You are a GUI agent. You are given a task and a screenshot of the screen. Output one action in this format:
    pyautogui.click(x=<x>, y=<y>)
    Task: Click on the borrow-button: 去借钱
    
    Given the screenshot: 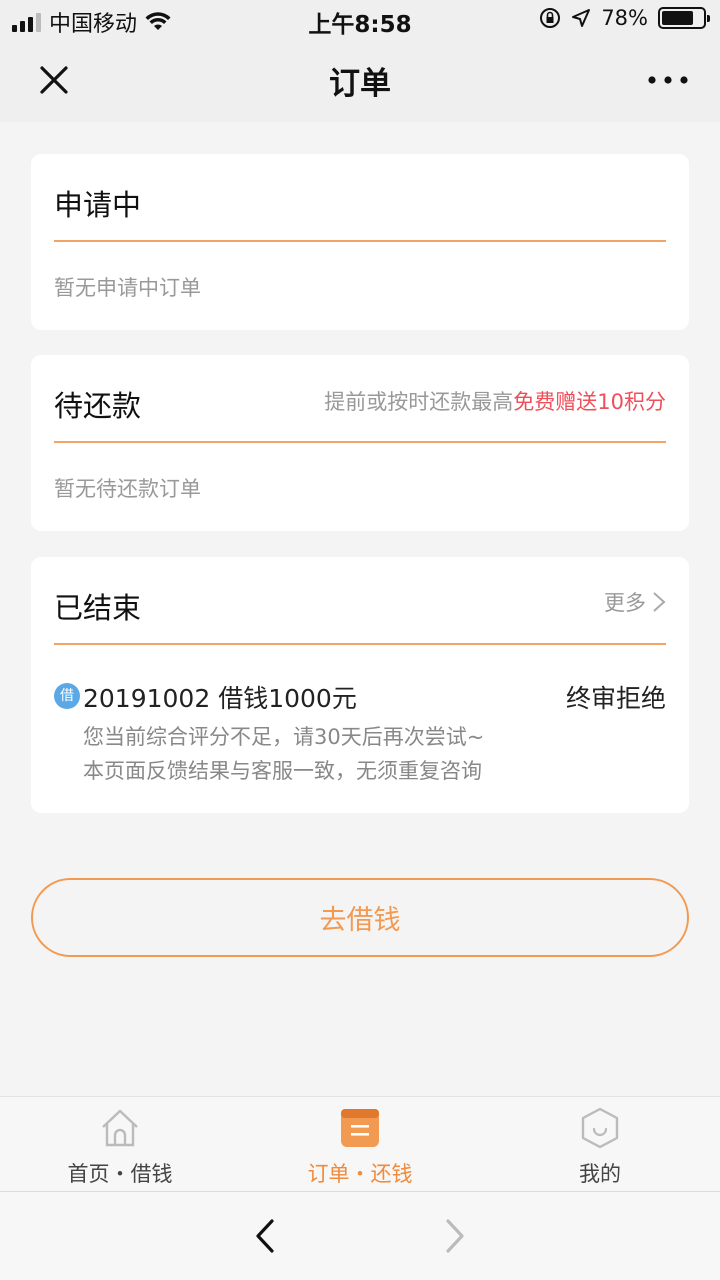 What is the action you would take?
    pyautogui.click(x=360, y=917)
    